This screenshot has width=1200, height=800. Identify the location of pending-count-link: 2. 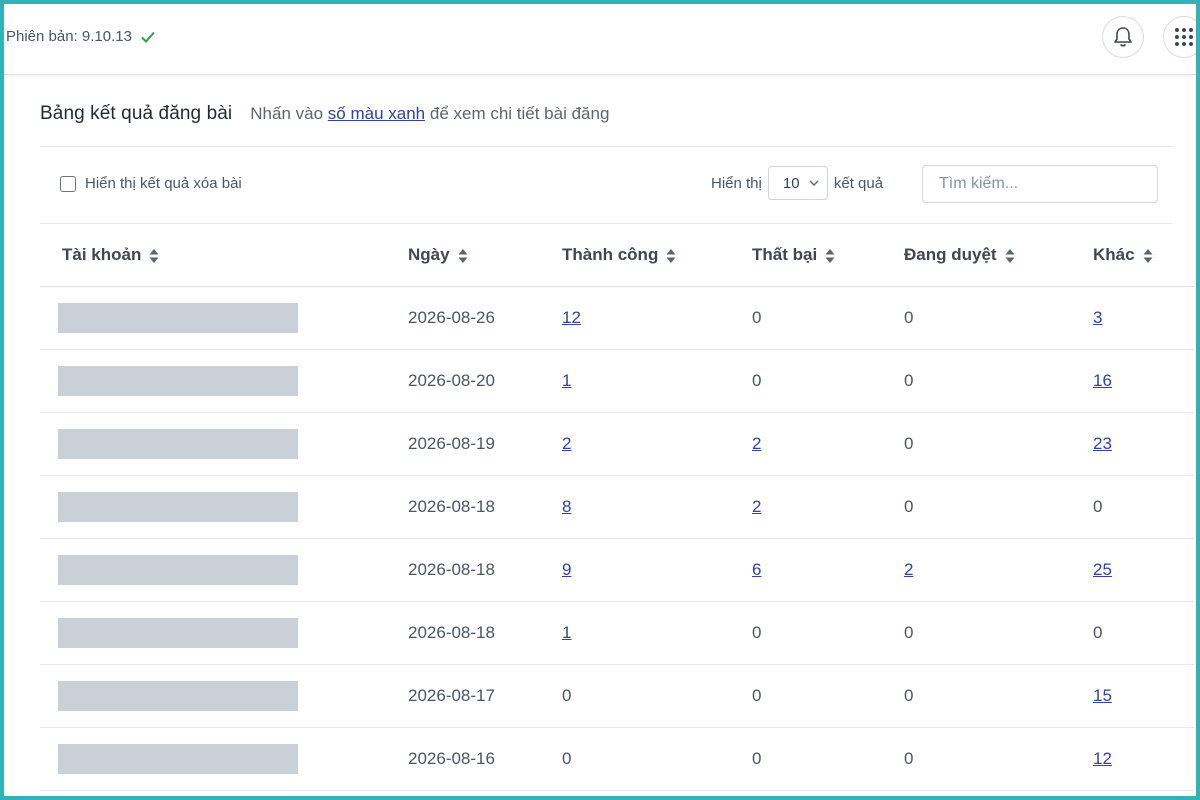
(908, 569).